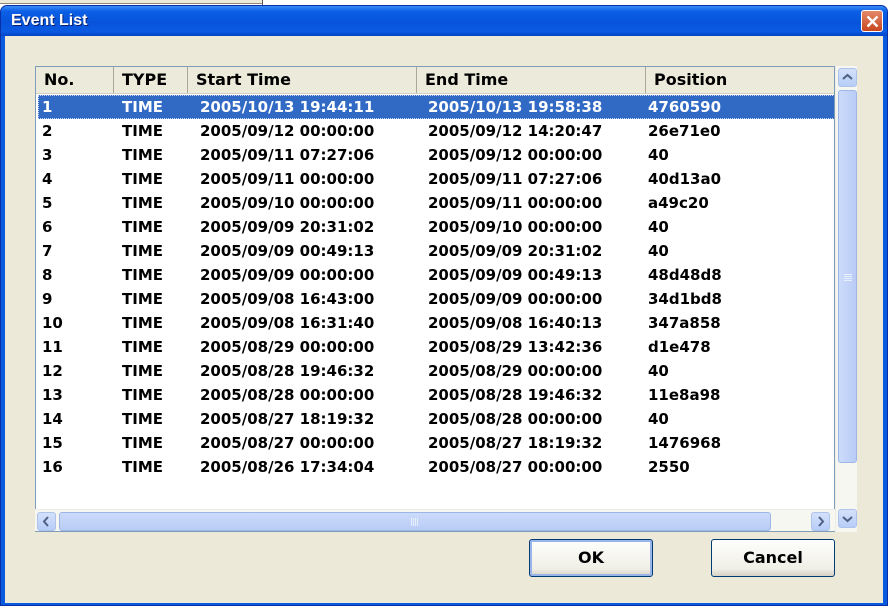 This screenshot has width=888, height=606. Describe the element at coordinates (47, 107) in the screenshot. I see `cell-no: 1` at that location.